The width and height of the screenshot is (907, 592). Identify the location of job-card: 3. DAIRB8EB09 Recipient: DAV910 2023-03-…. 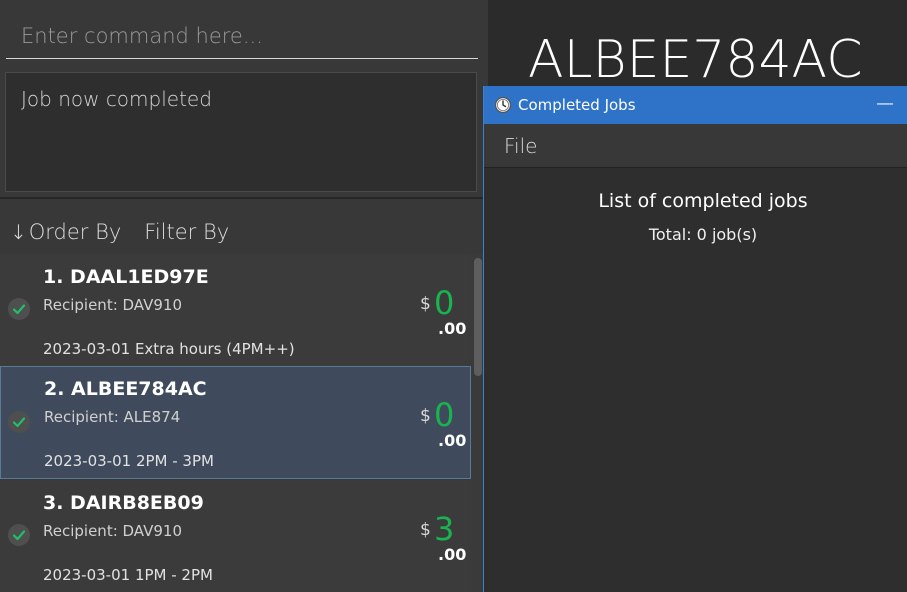
(235, 536).